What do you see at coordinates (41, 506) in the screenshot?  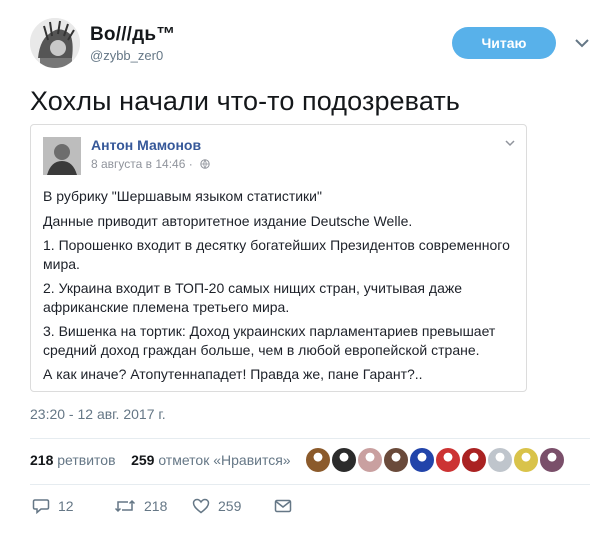 I see `reply-icon` at bounding box center [41, 506].